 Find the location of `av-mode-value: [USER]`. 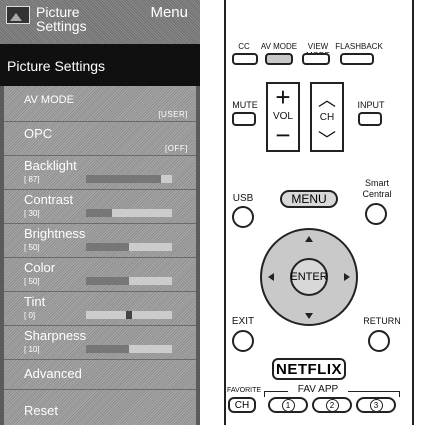

av-mode-value: [USER] is located at coordinates (173, 114).